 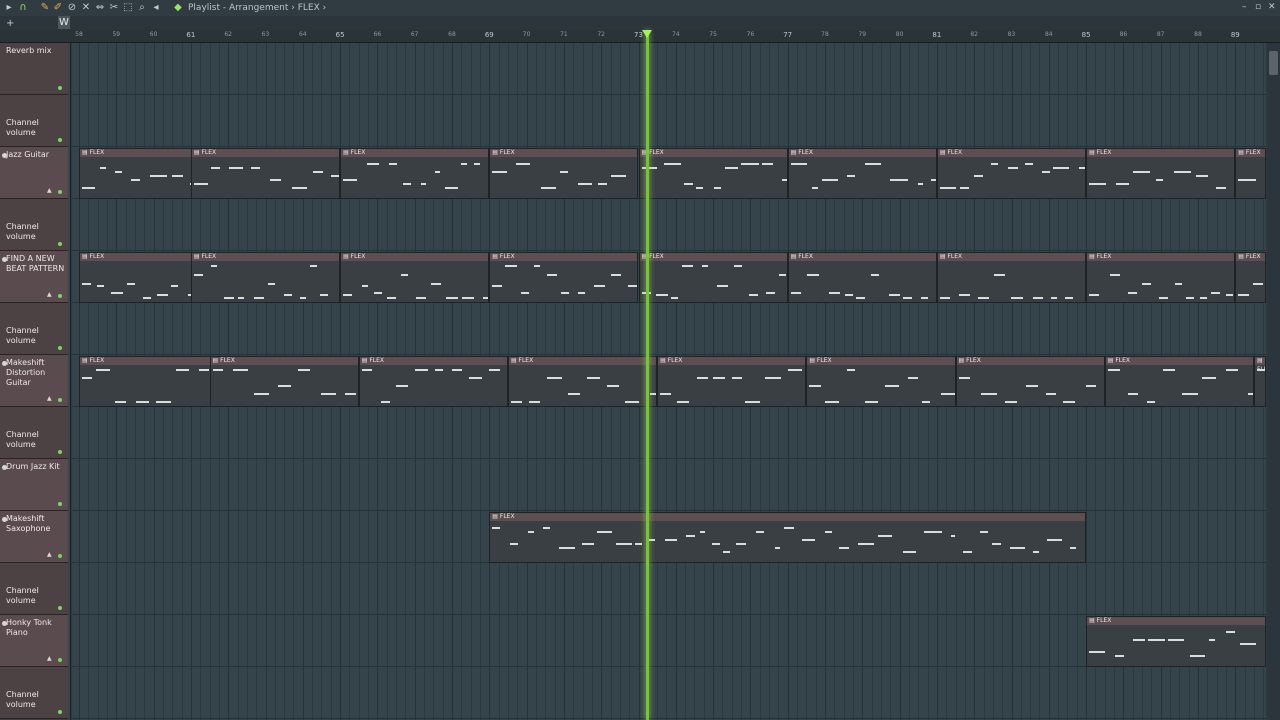 What do you see at coordinates (23, 7) in the screenshot?
I see `snap-magnet-icon: ∩` at bounding box center [23, 7].